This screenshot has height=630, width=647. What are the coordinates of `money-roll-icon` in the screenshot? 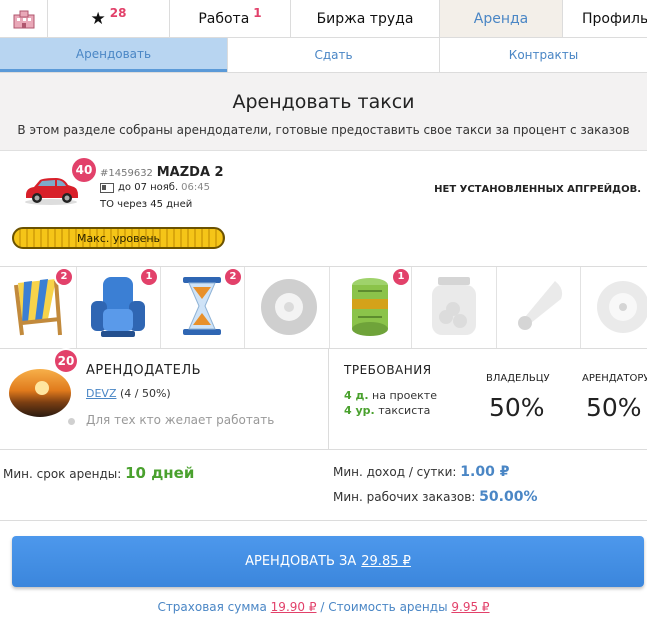 It's located at (370, 307).